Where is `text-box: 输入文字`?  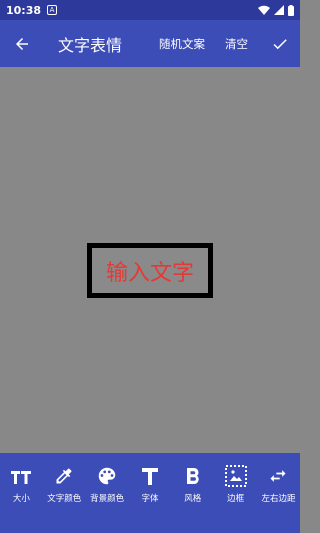
text-box: 输入文字 is located at coordinates (150, 270).